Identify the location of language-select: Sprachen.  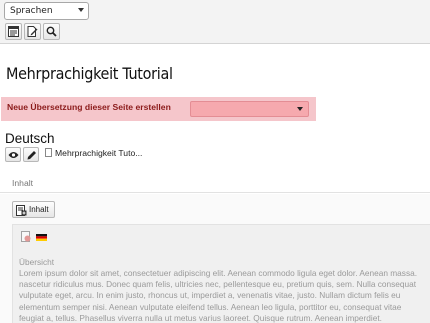
(46, 11).